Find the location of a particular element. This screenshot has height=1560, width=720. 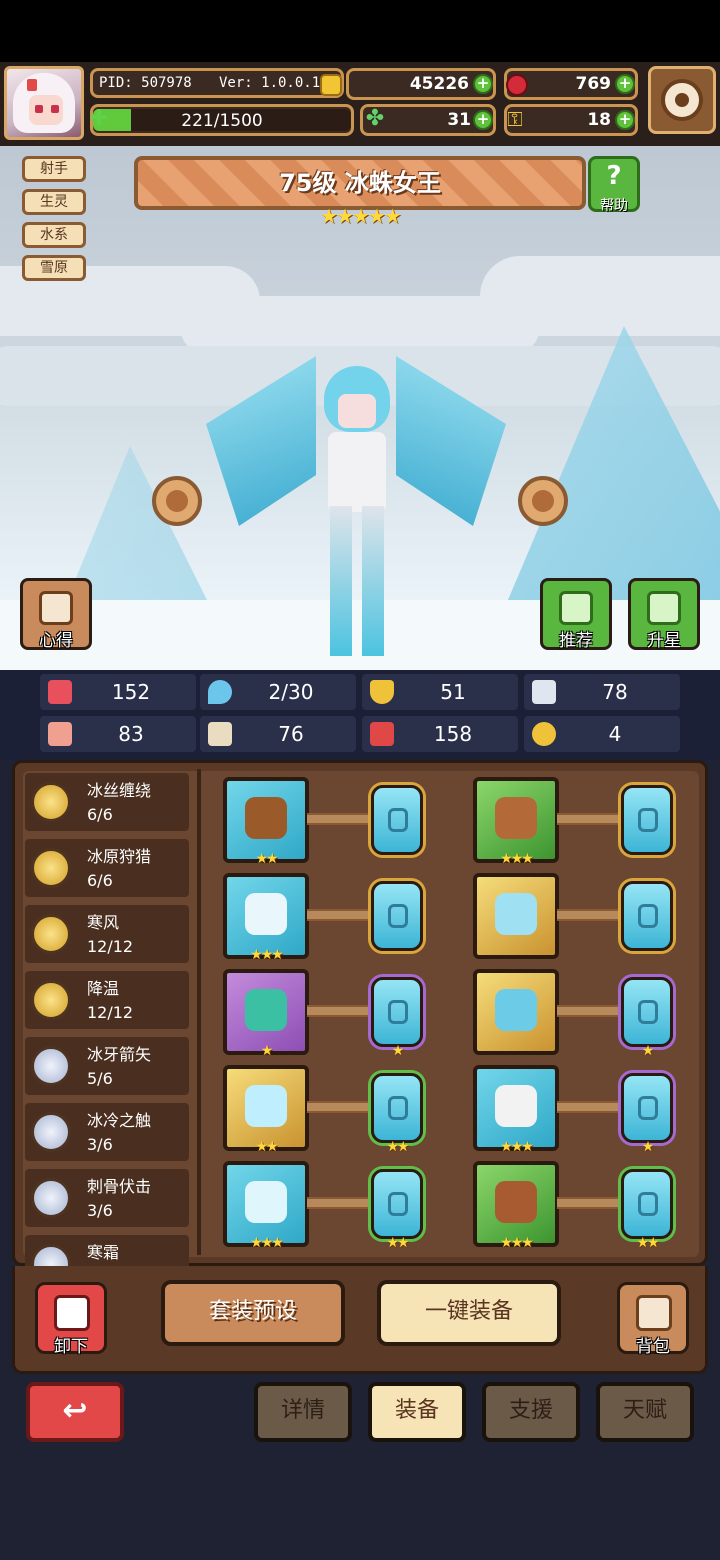

notes-label: 心得 is located at coordinates (56, 641).